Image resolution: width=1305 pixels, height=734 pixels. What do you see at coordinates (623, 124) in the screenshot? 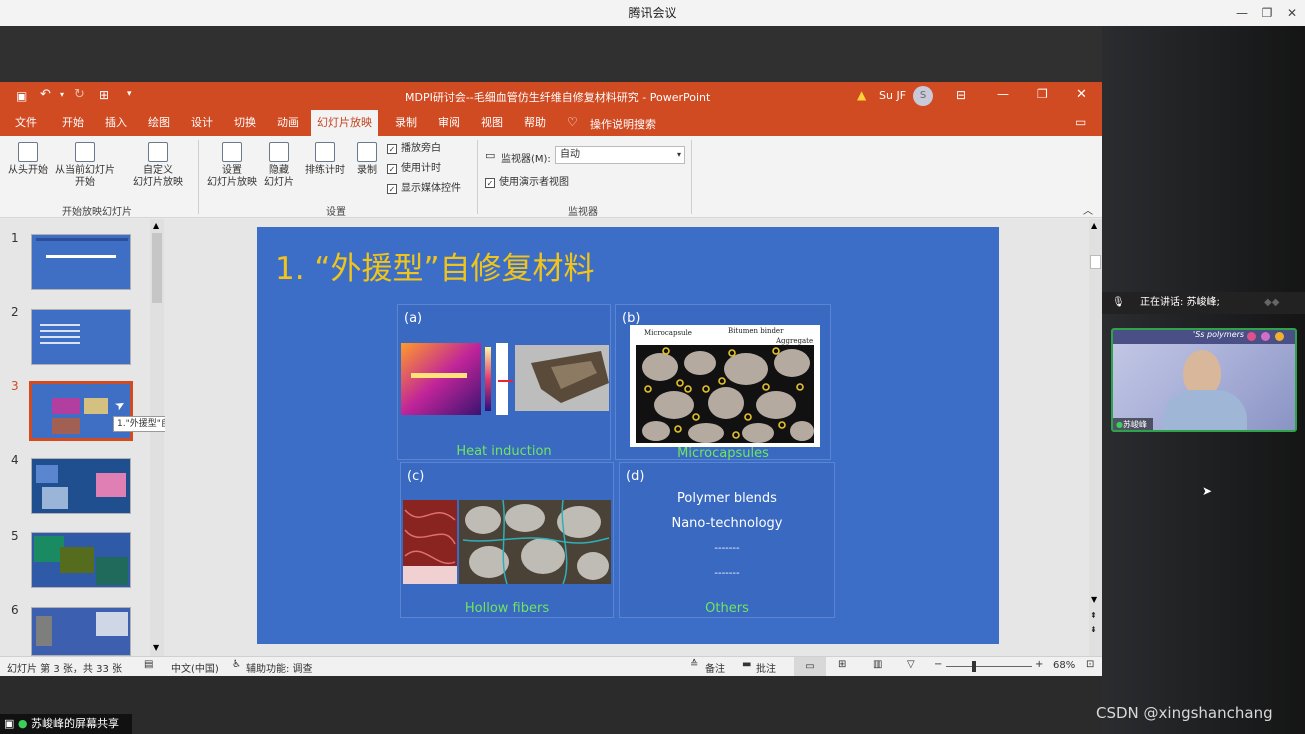
I see `tell-me-search: 操作说明搜索` at bounding box center [623, 124].